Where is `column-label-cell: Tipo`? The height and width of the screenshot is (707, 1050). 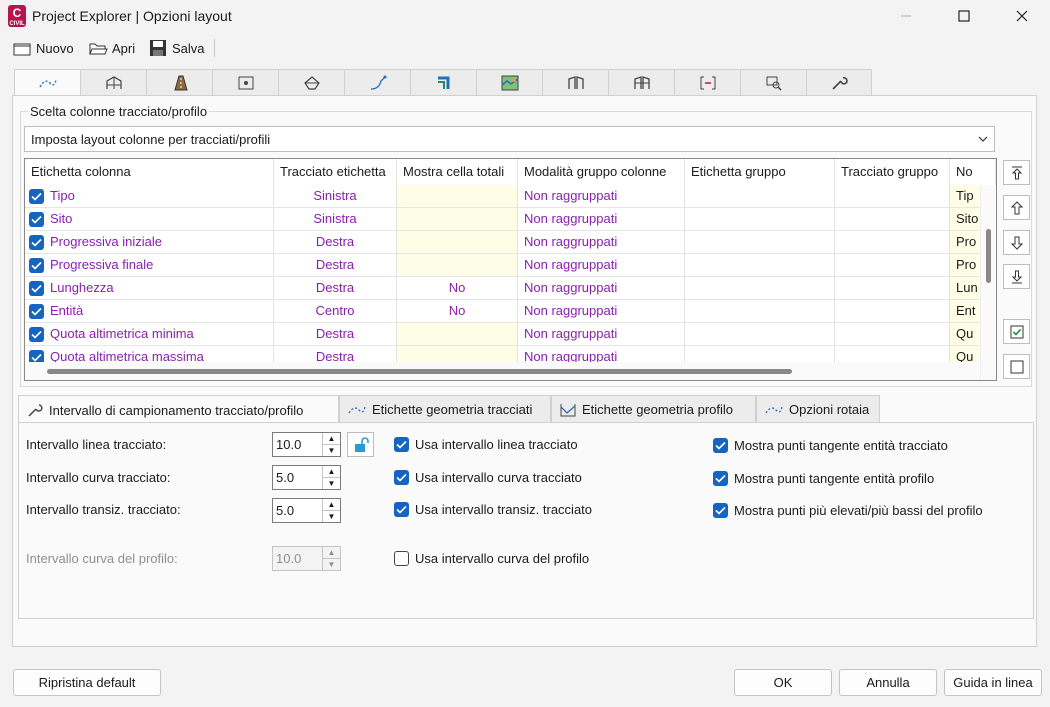
column-label-cell: Tipo is located at coordinates (149, 196).